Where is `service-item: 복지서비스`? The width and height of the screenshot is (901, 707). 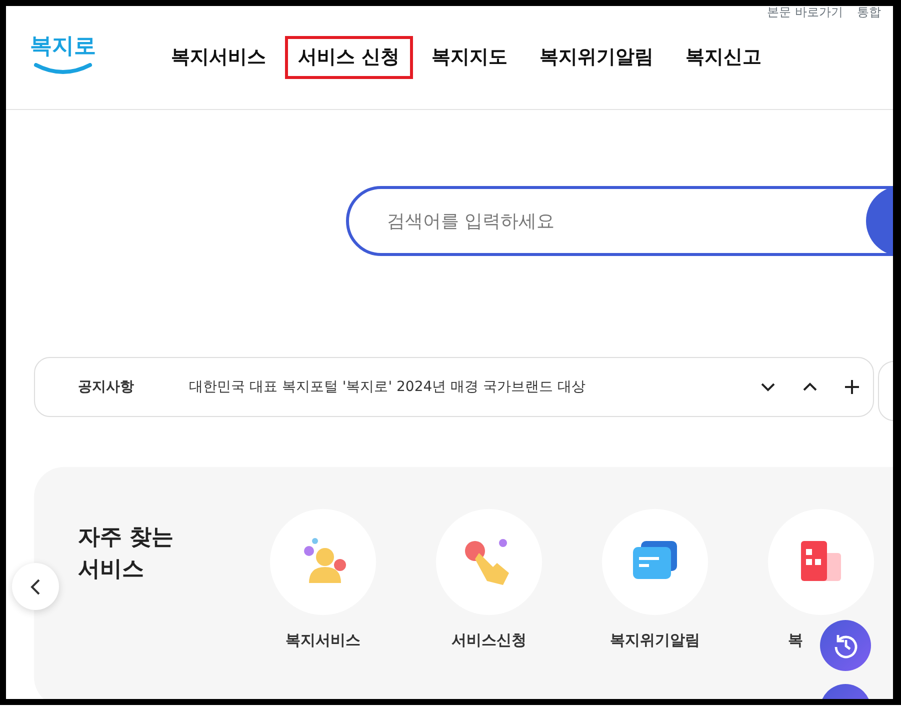
service-item: 복지서비스 is located at coordinates (323, 604).